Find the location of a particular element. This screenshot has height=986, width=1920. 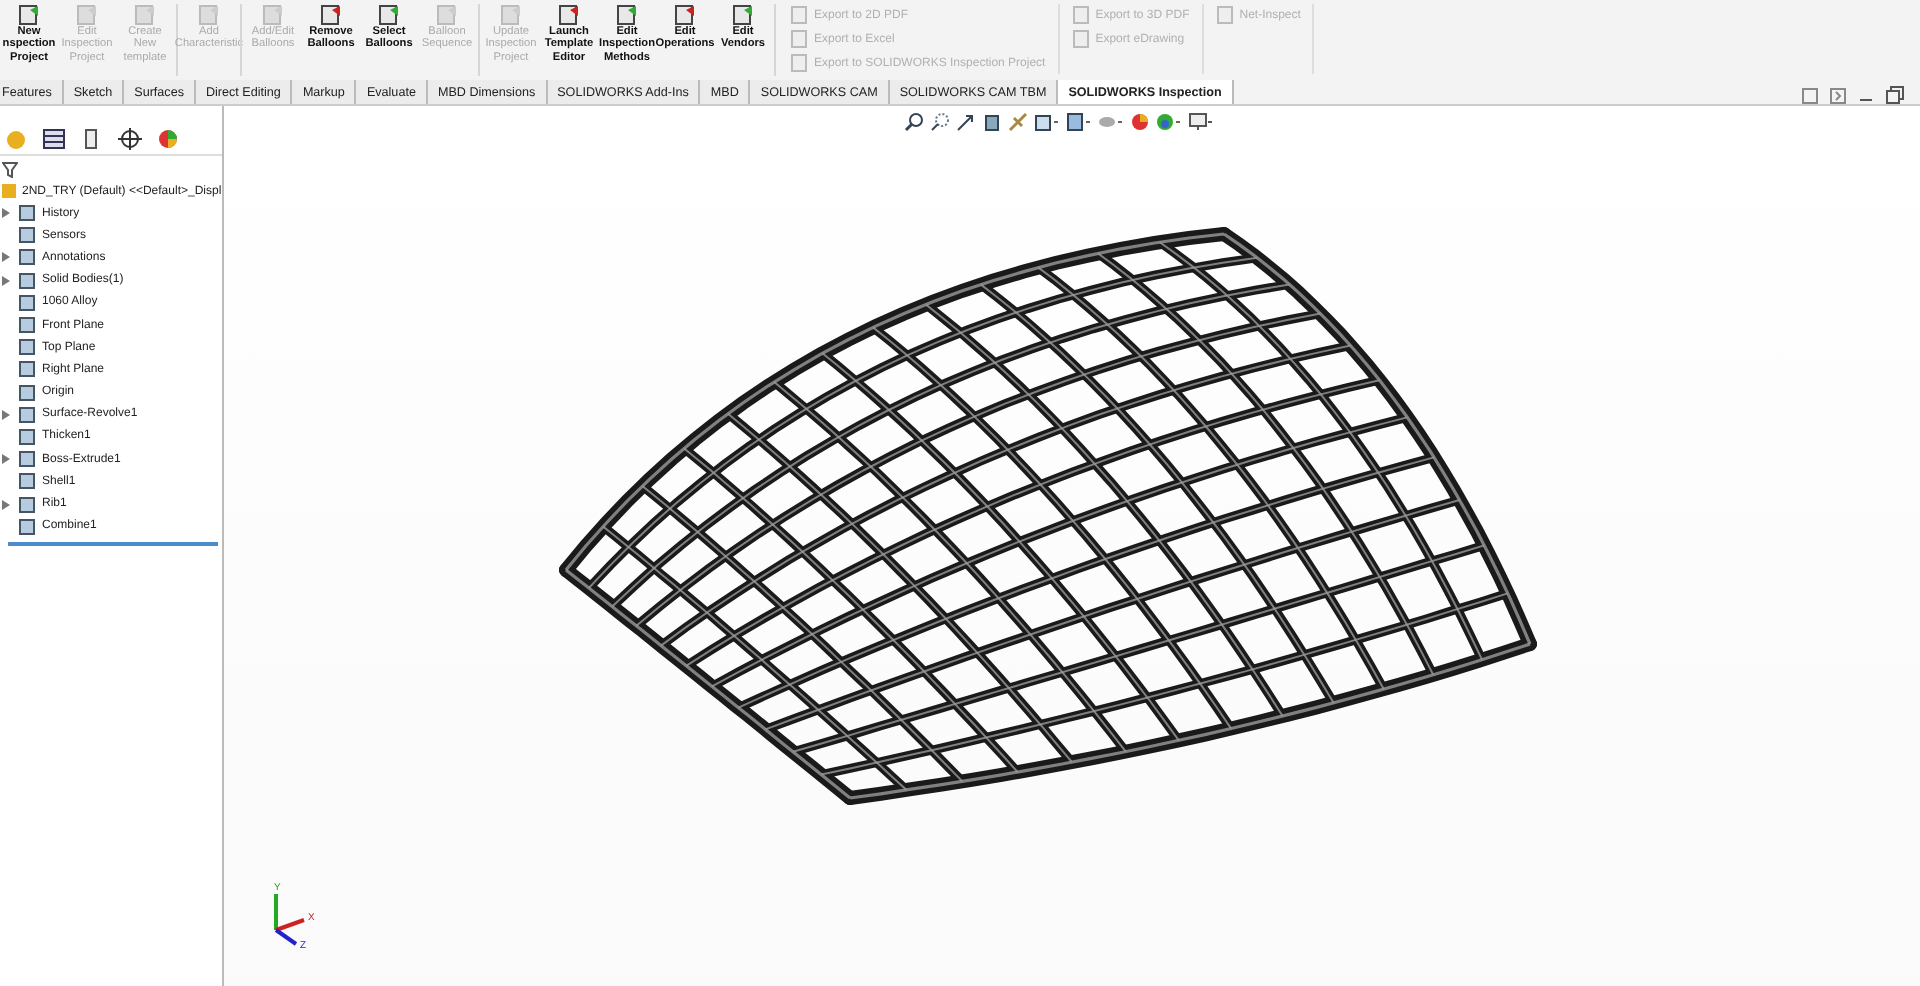

monitor-icon is located at coordinates (1201, 122).